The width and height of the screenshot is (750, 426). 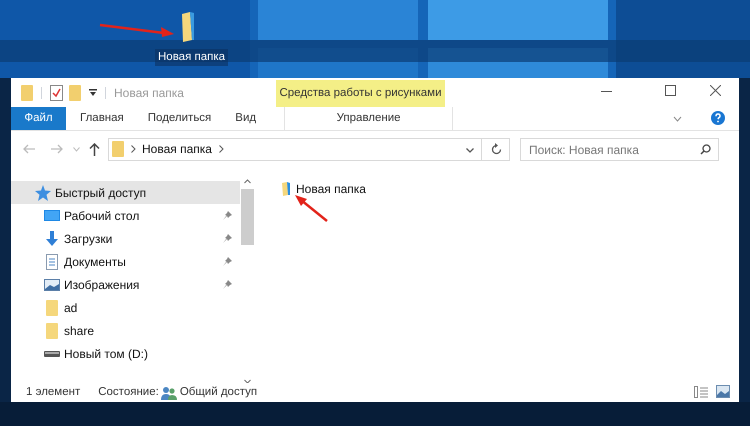 I want to click on ribbon-tab: Вид, so click(x=245, y=118).